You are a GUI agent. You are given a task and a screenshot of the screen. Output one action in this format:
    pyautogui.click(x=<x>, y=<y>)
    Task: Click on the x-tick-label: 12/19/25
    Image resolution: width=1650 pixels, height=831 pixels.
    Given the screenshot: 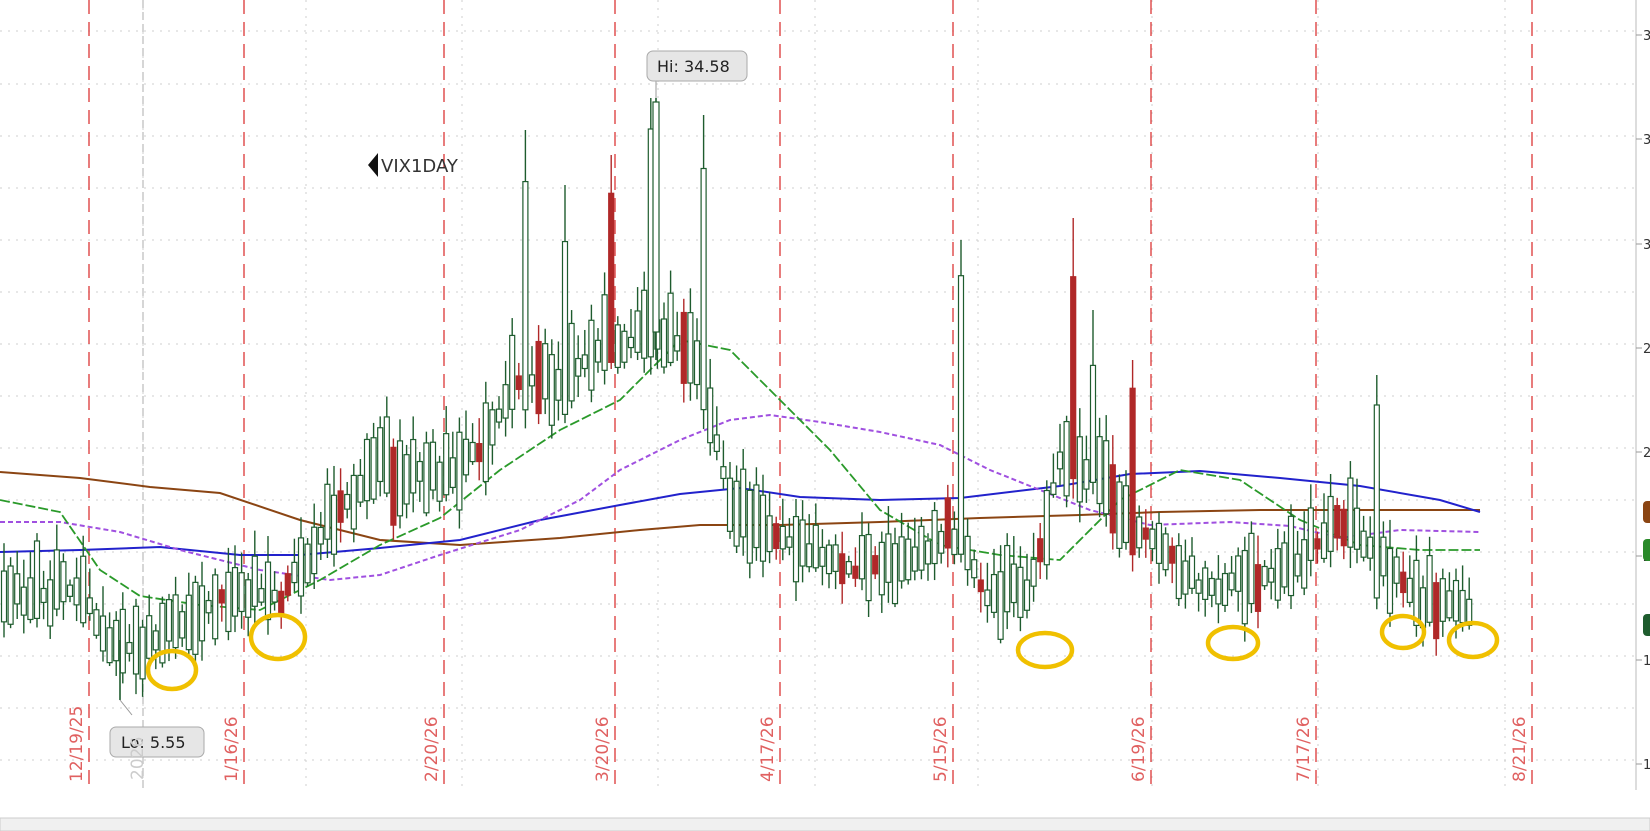 What is the action you would take?
    pyautogui.click(x=77, y=744)
    